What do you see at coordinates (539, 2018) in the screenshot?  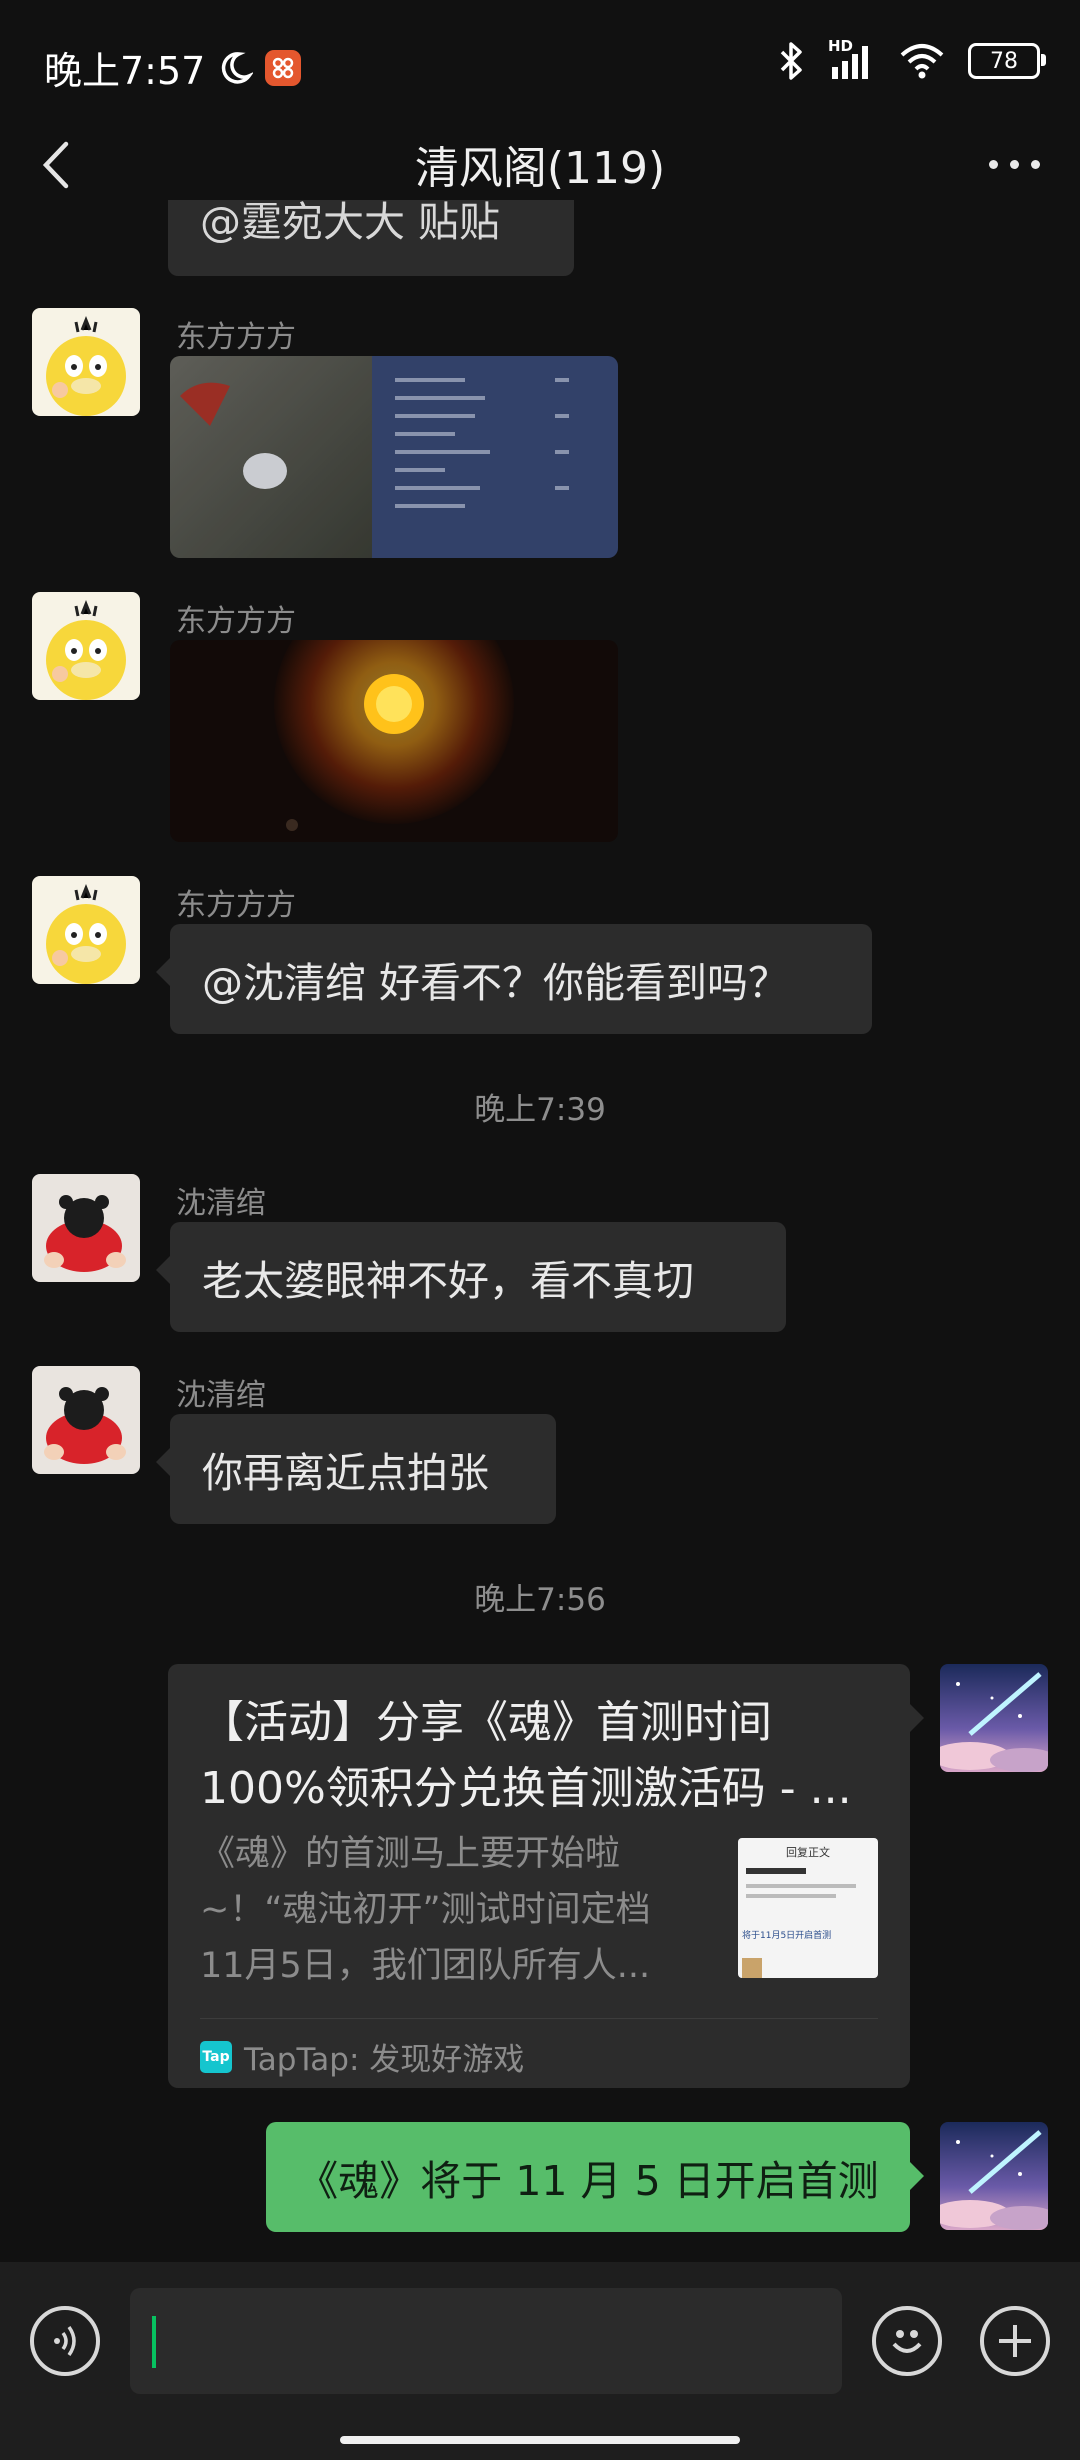 I see `link-card-divider` at bounding box center [539, 2018].